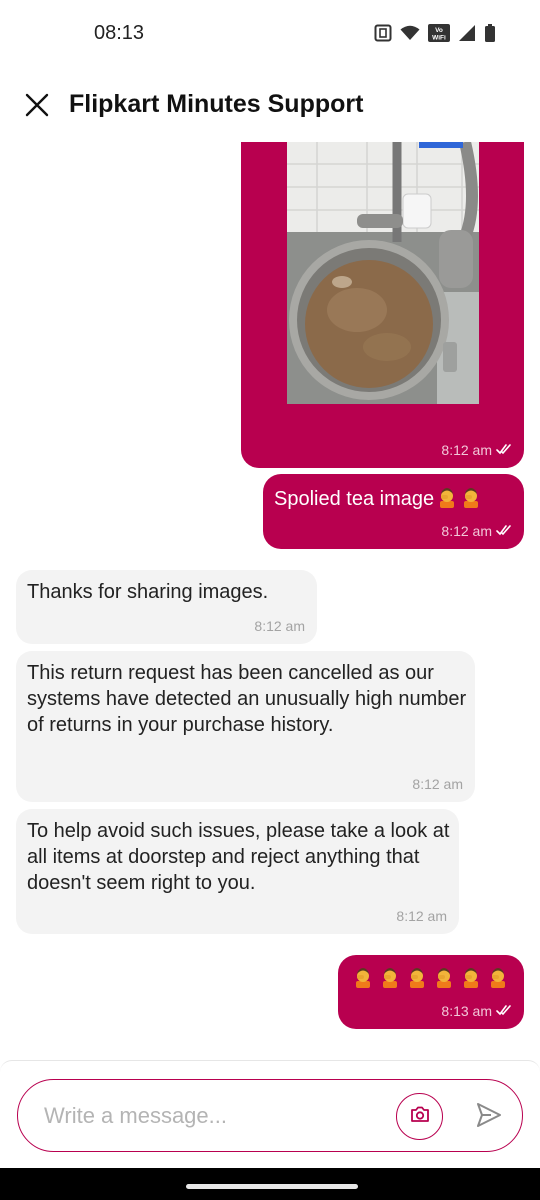  Describe the element at coordinates (466, 1011) in the screenshot. I see `message-time: 8:13 am` at that location.